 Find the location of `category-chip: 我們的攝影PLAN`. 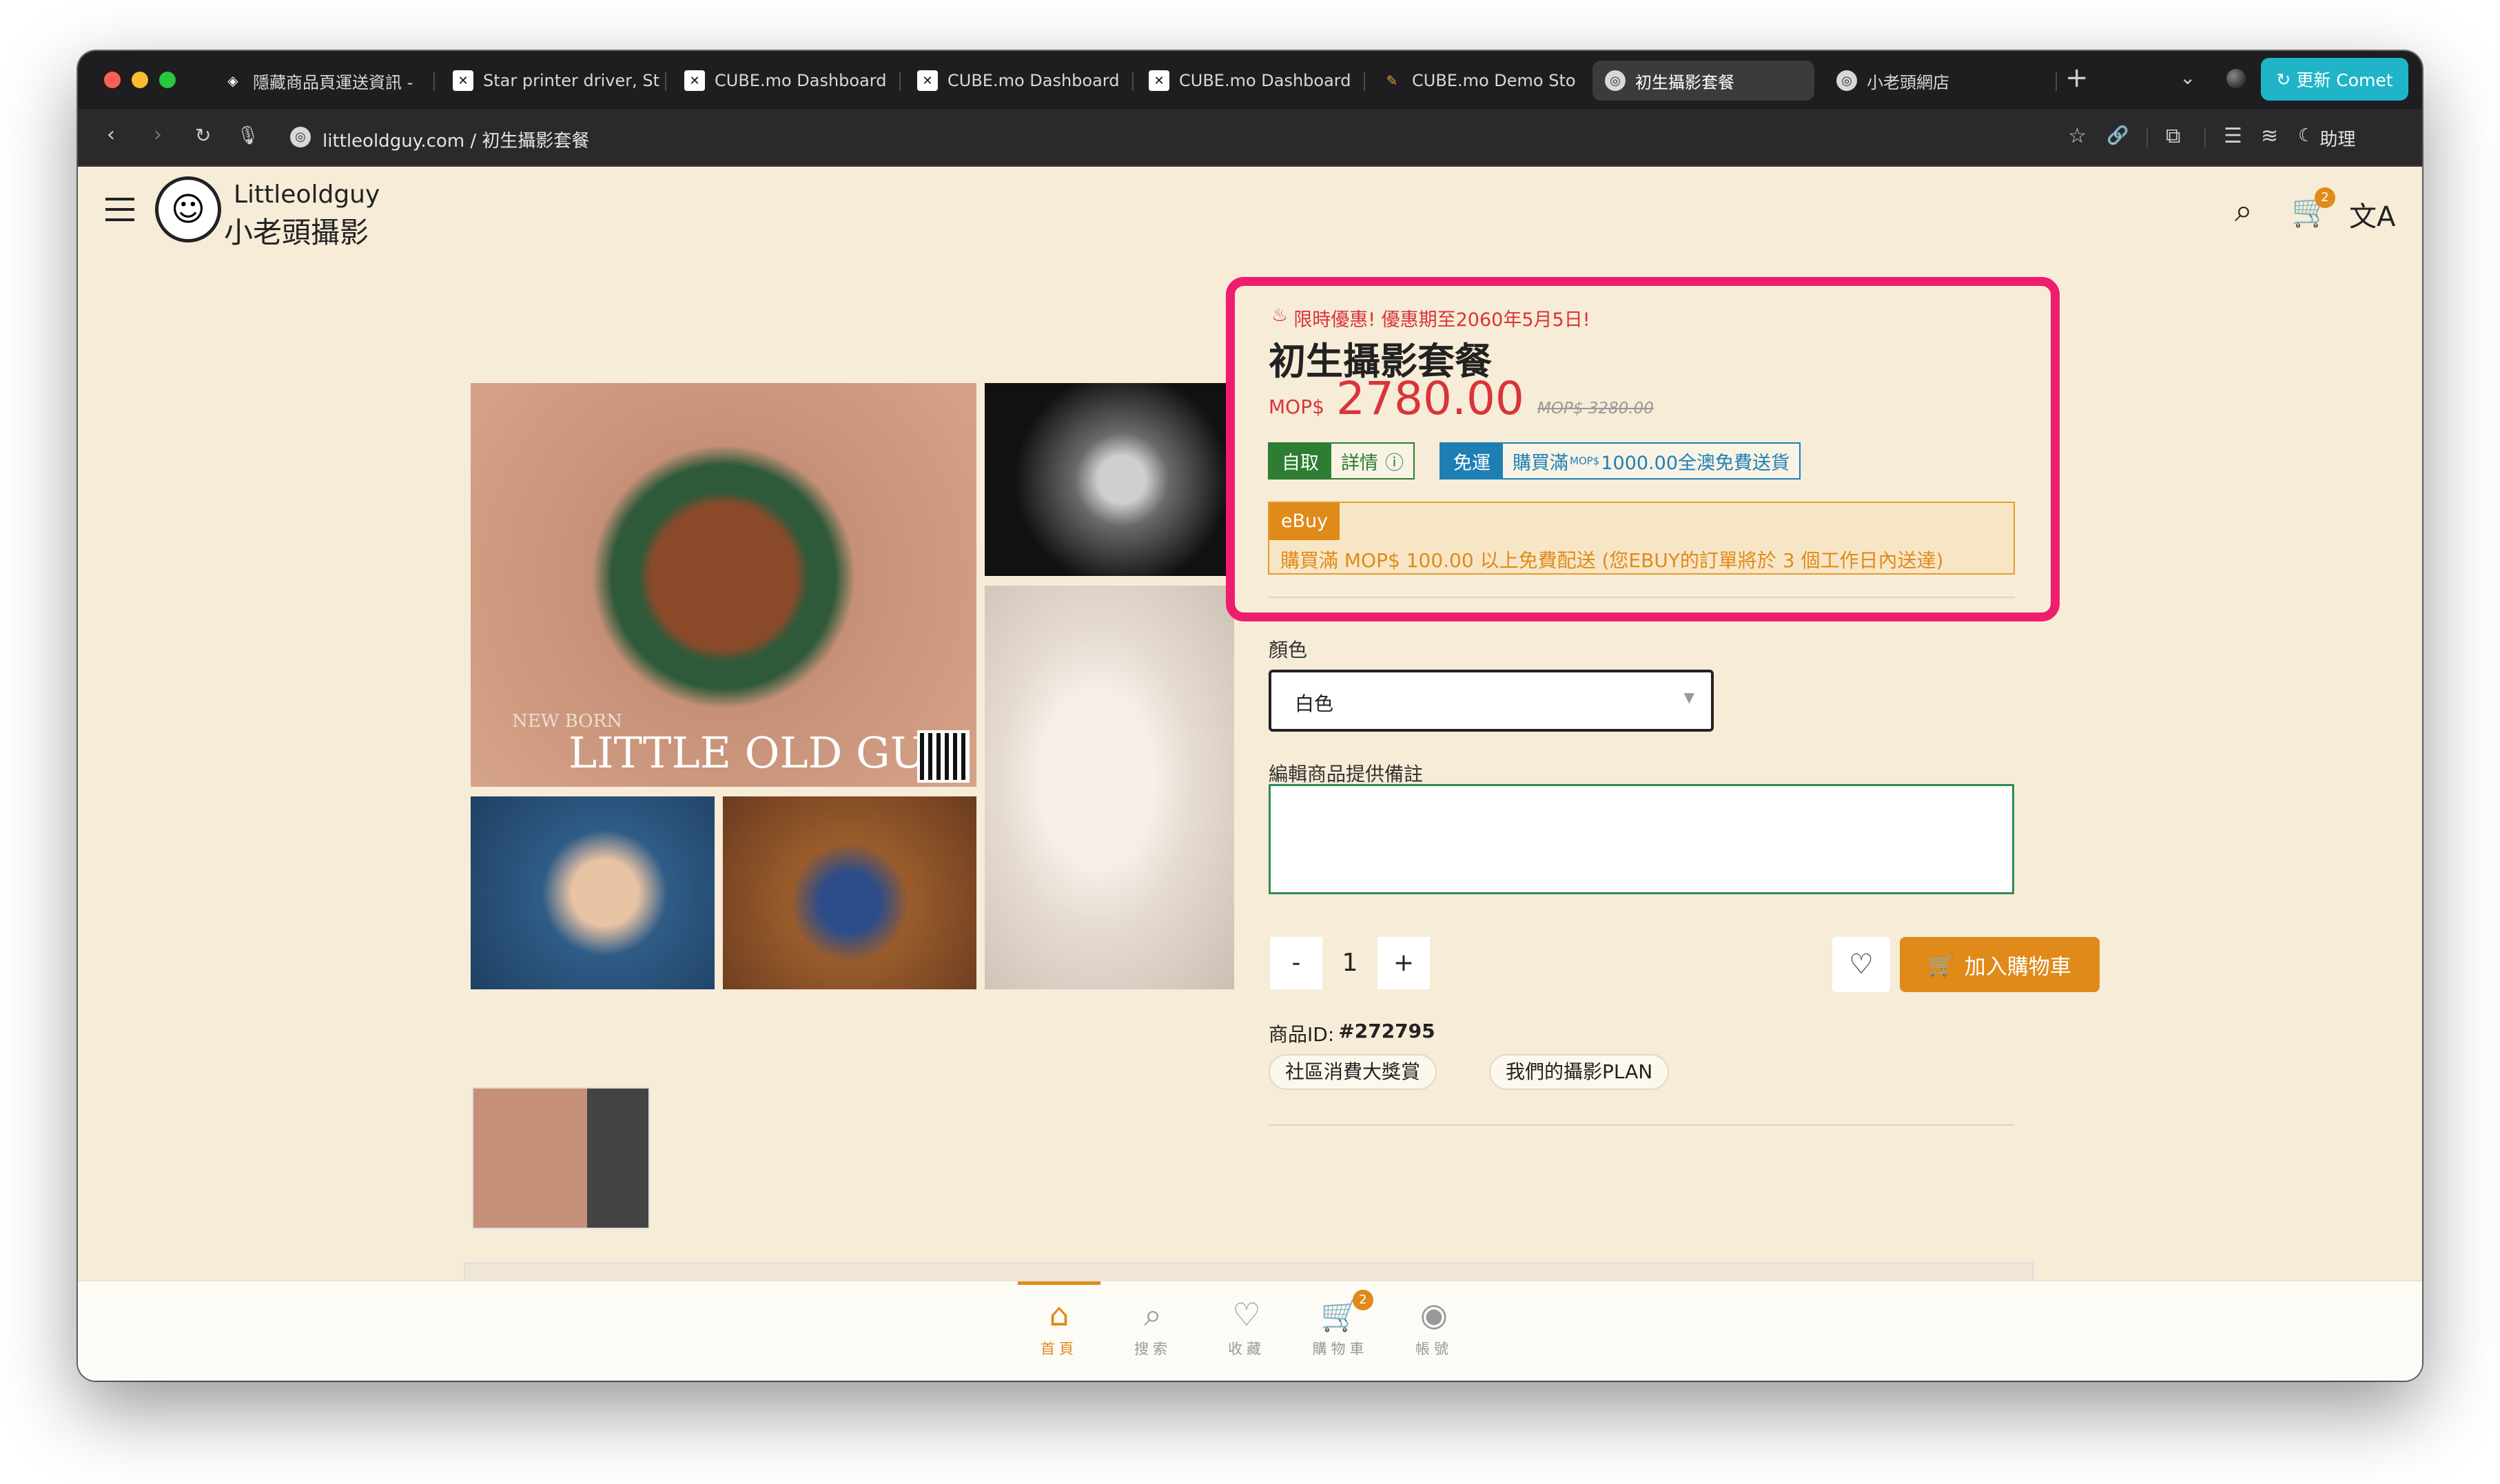

category-chip: 我們的攝影PLAN is located at coordinates (1579, 1072).